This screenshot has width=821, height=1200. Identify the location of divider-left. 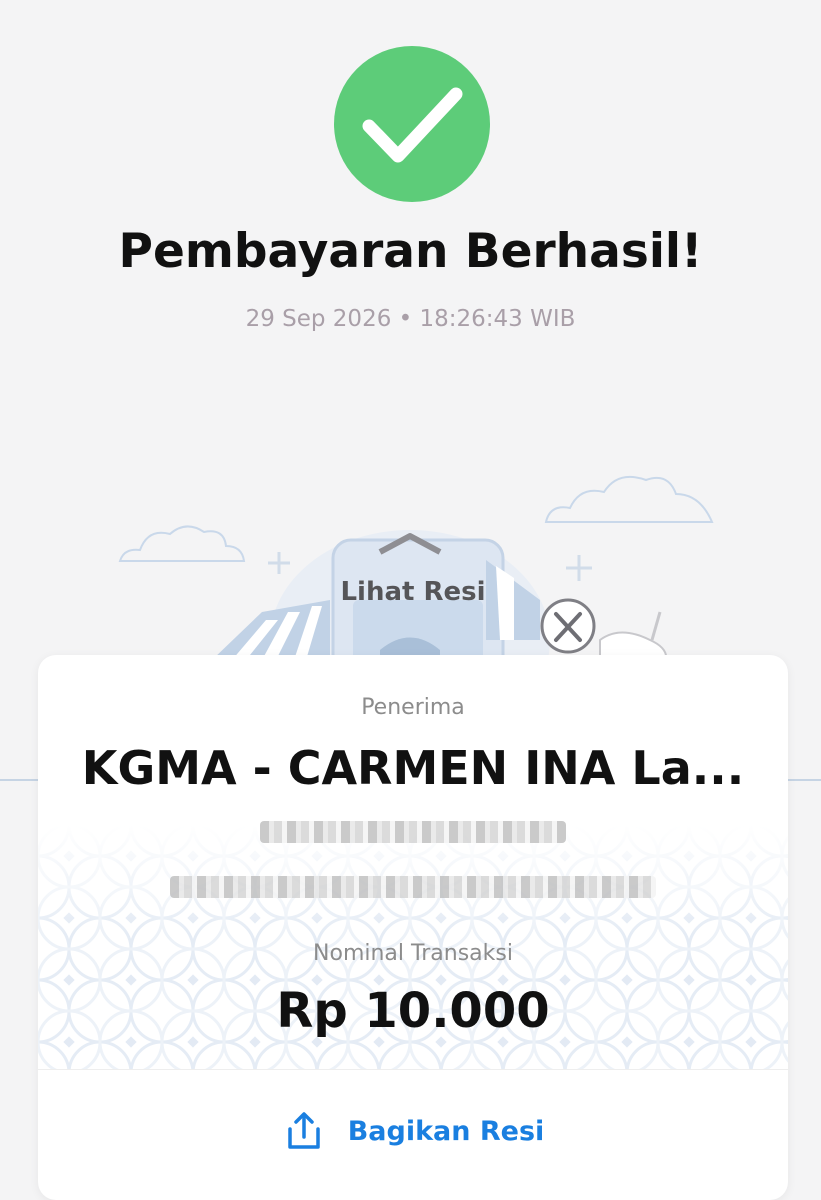
(20, 780).